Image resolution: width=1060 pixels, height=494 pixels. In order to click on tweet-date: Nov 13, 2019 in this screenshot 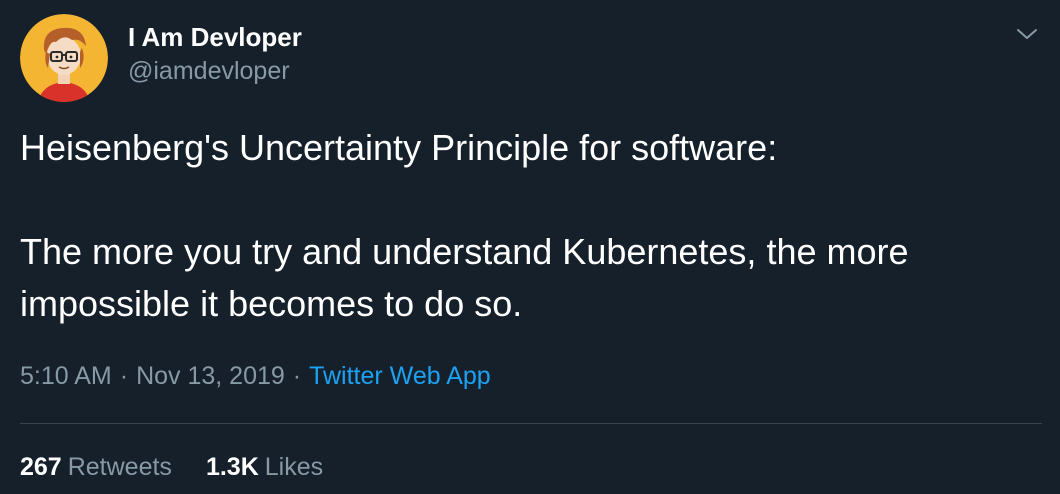, I will do `click(210, 376)`.